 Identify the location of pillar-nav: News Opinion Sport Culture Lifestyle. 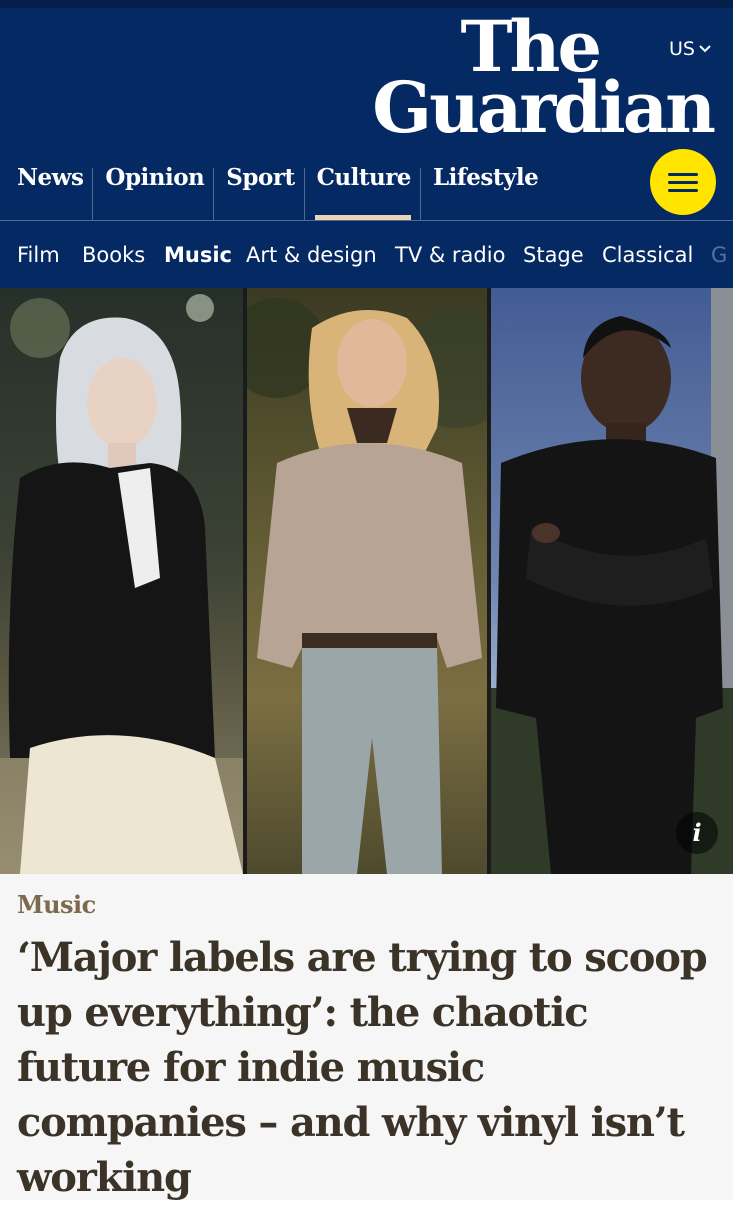
(274, 189).